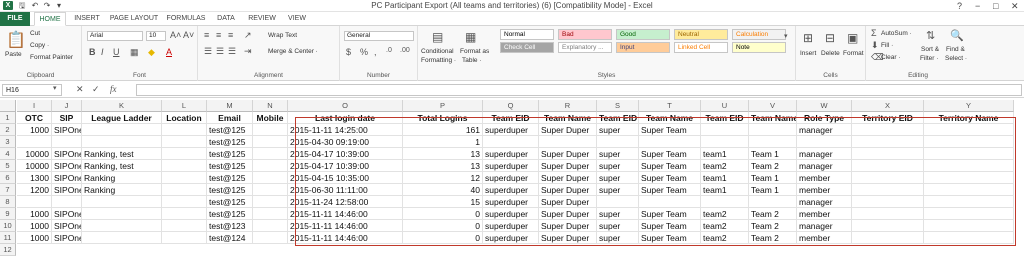 Image resolution: width=1024 pixels, height=257 pixels. I want to click on header-cell: Team Name, so click(773, 118).